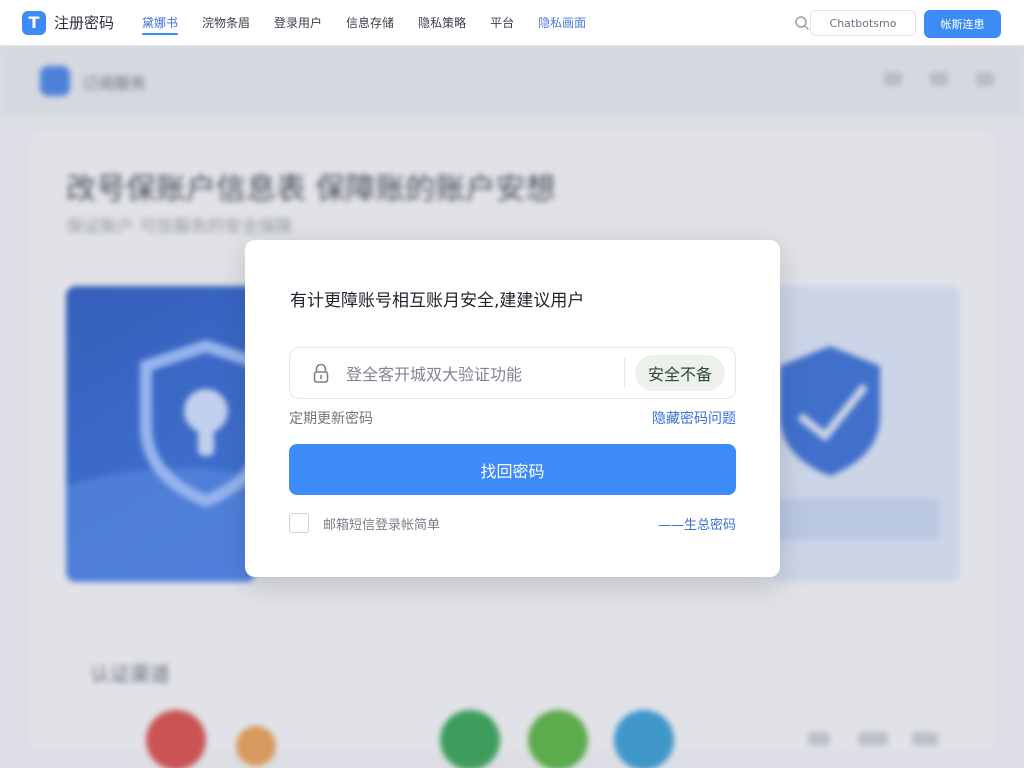  What do you see at coordinates (502, 23) in the screenshot?
I see `nav-item-platform: 平台` at bounding box center [502, 23].